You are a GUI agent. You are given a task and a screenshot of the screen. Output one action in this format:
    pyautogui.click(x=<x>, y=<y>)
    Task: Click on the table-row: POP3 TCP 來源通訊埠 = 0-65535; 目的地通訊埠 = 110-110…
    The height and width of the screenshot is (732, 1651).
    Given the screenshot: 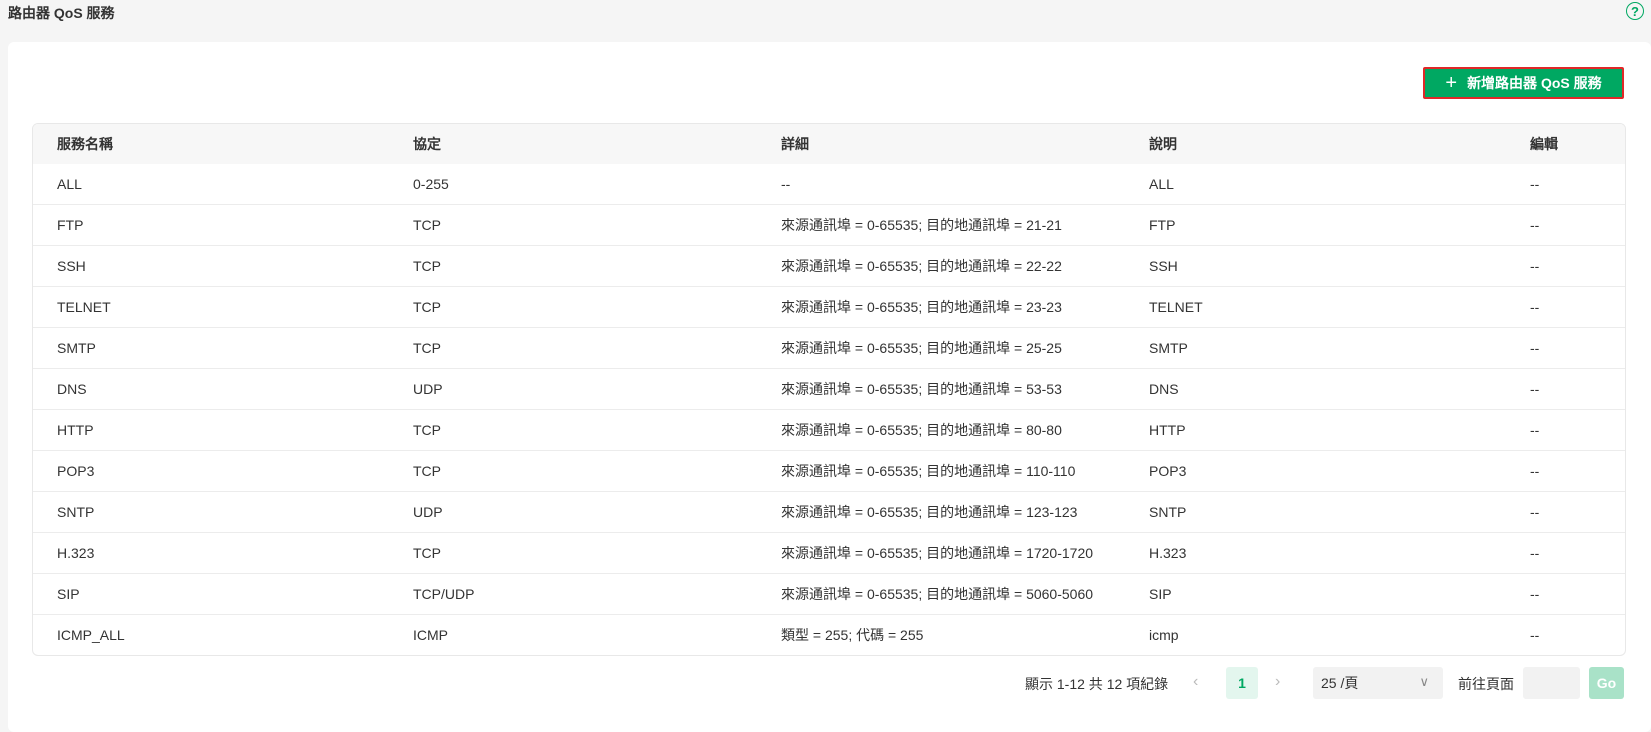 What is the action you would take?
    pyautogui.click(x=829, y=470)
    